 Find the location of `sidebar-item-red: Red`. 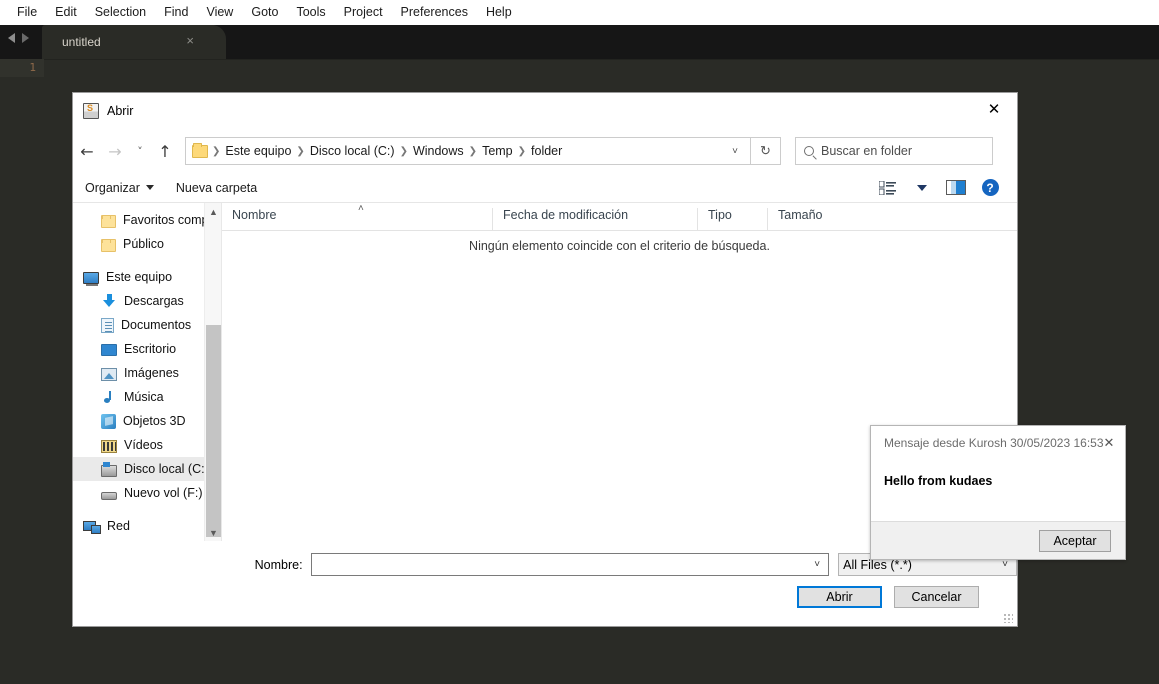

sidebar-item-red: Red is located at coordinates (147, 526).